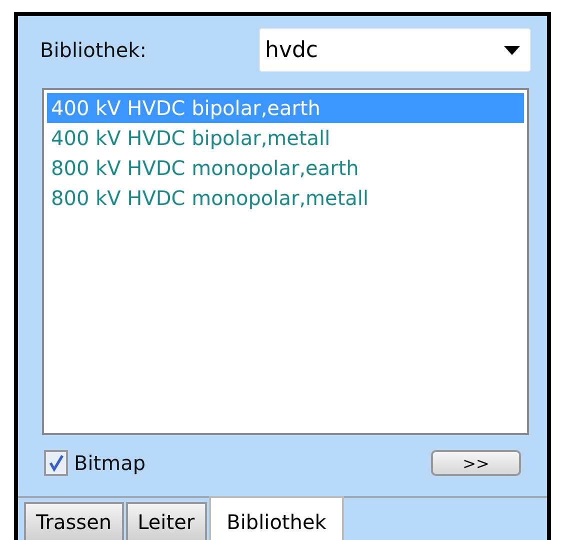 The image size is (564, 540). What do you see at coordinates (476, 463) in the screenshot?
I see `more-button: >>` at bounding box center [476, 463].